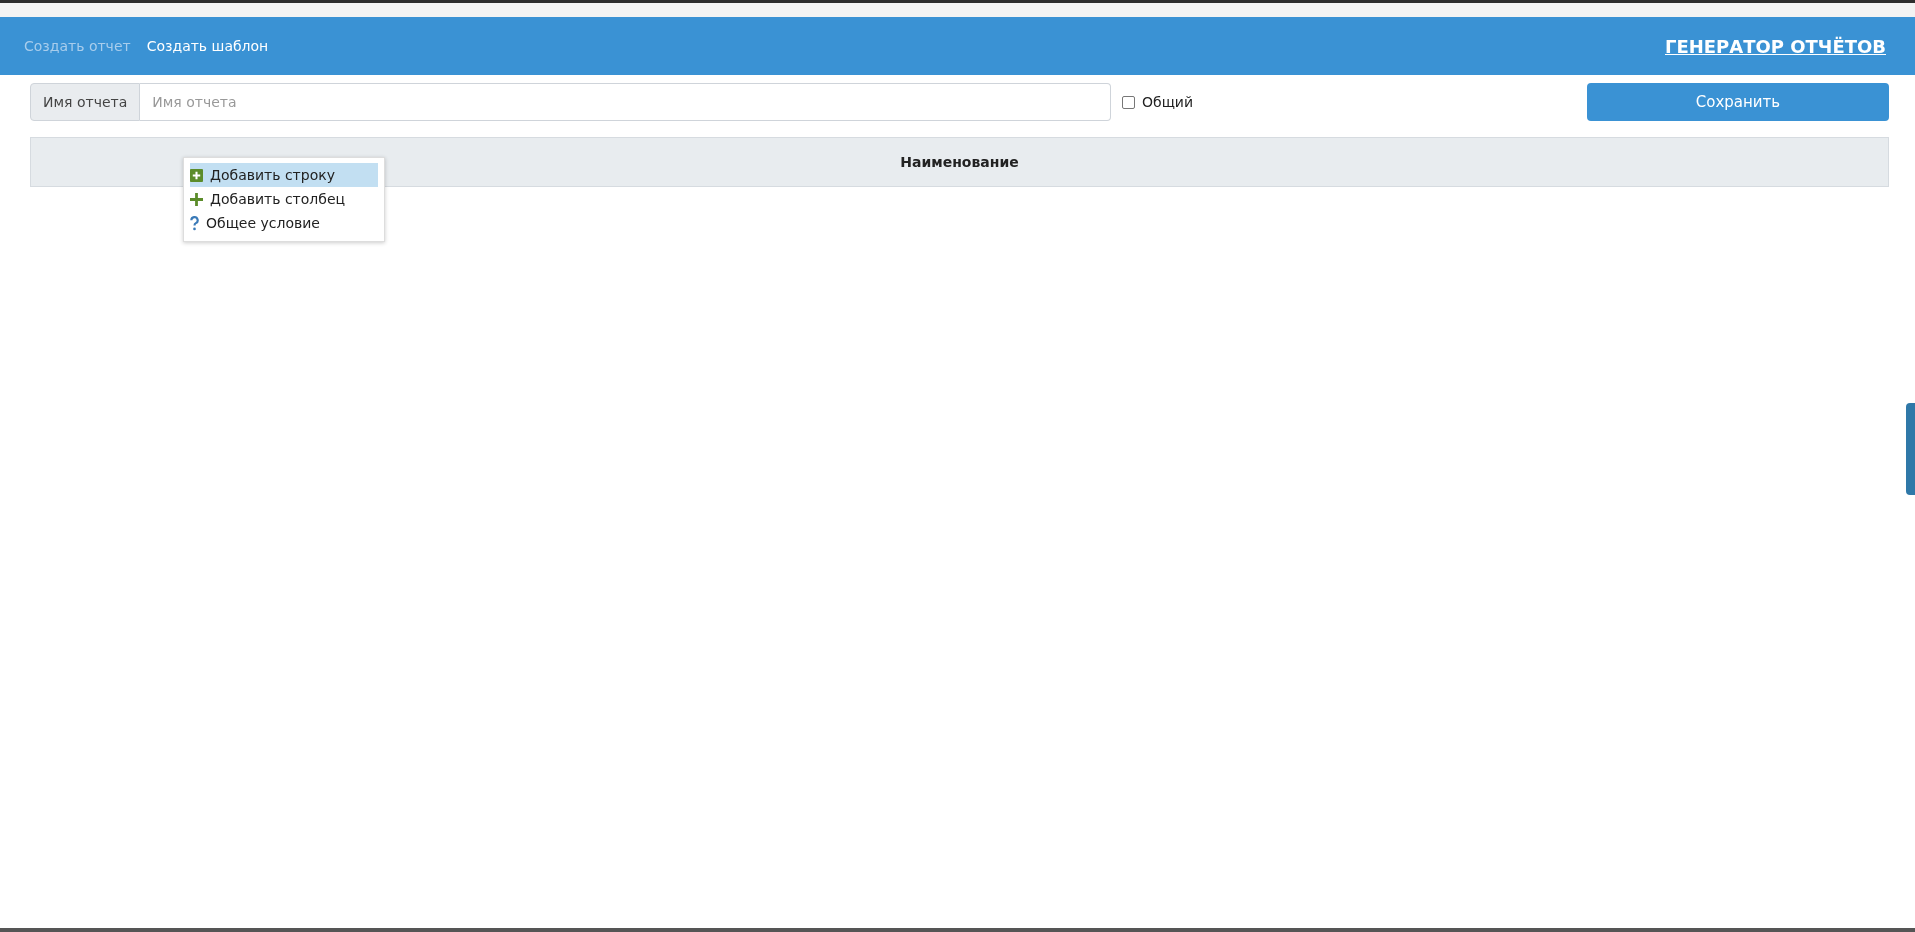  What do you see at coordinates (959, 162) in the screenshot?
I see `column-header: Наименование` at bounding box center [959, 162].